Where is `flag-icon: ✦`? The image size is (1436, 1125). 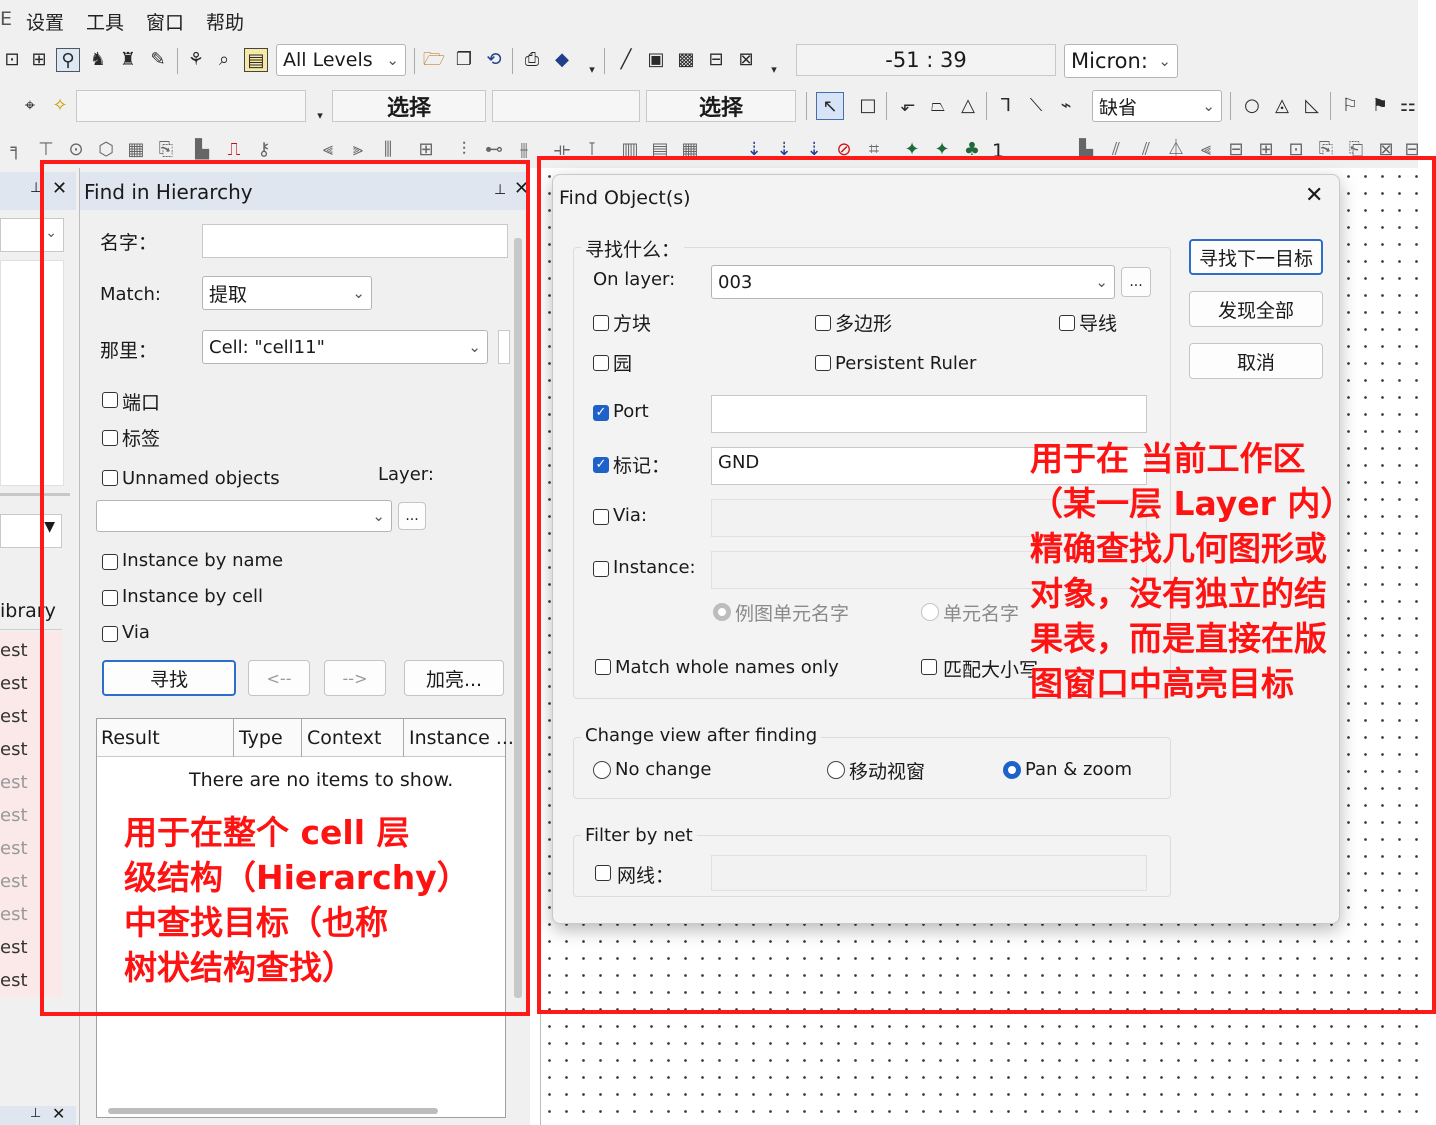 flag-icon: ✦ is located at coordinates (942, 150).